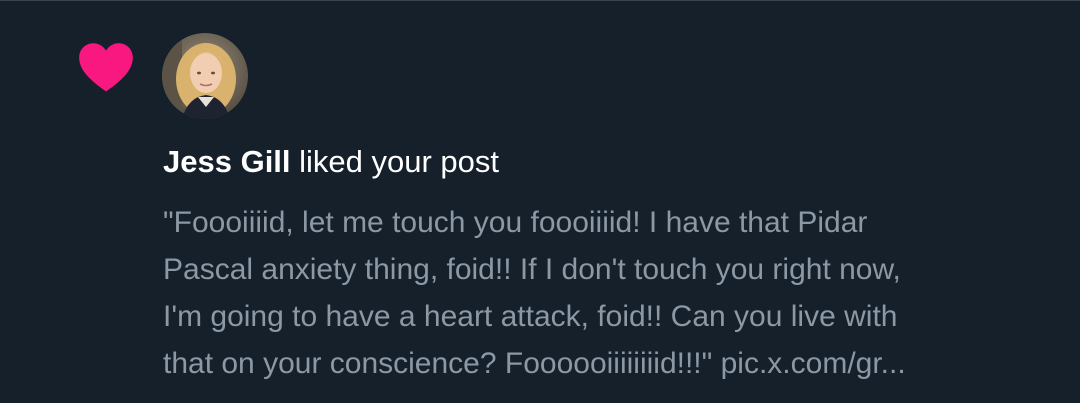  Describe the element at coordinates (395, 161) in the screenshot. I see `action-text: liked your post` at that location.